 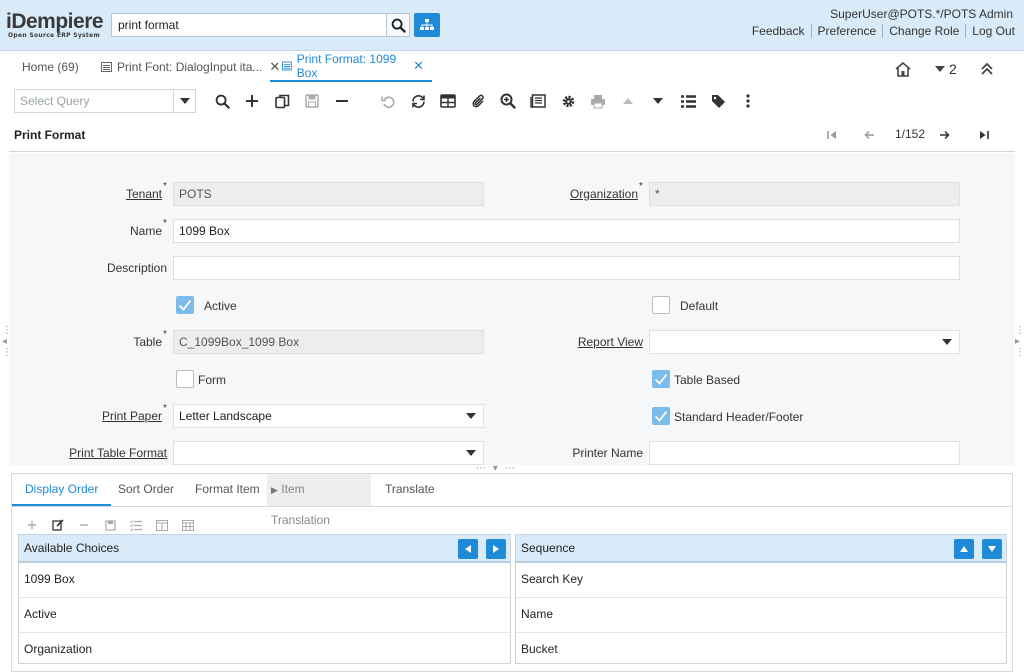 What do you see at coordinates (761, 648) in the screenshot?
I see `list-item: Bucket` at bounding box center [761, 648].